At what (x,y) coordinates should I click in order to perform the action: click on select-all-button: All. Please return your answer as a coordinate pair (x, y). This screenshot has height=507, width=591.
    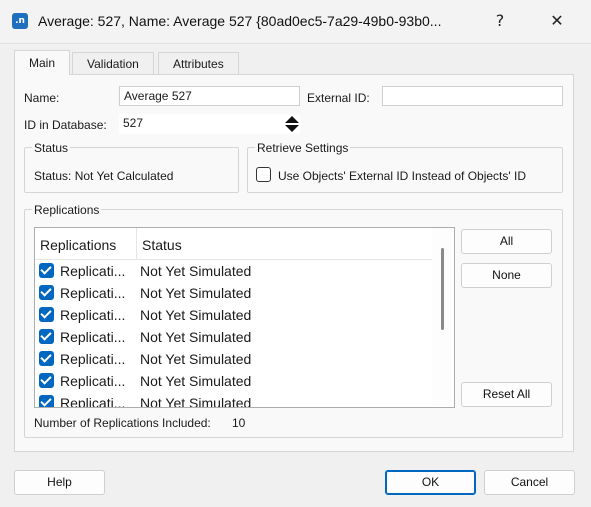
    Looking at the image, I should click on (506, 241).